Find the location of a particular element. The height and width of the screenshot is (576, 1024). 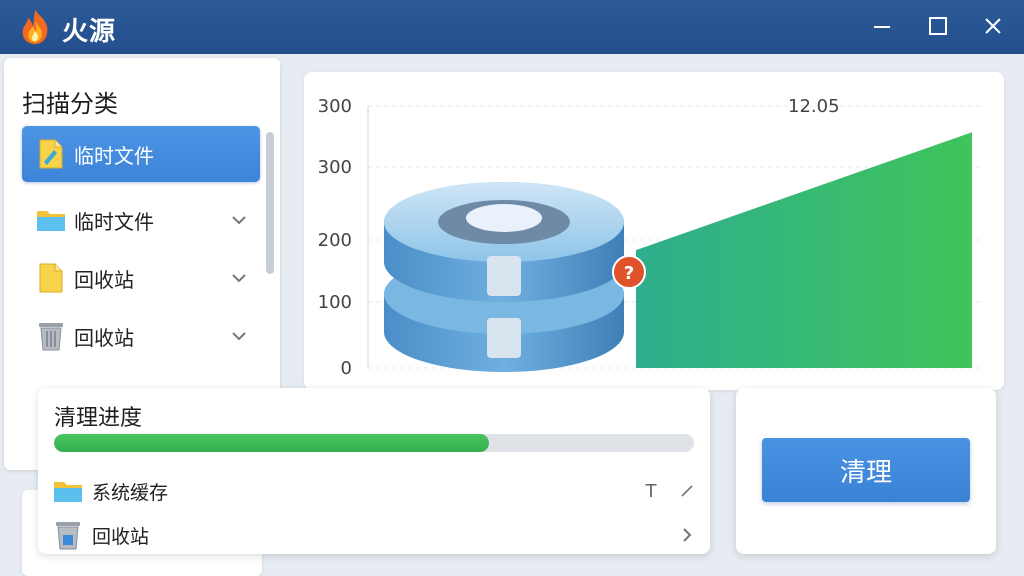

sidebar-scrollbar is located at coordinates (270, 203).